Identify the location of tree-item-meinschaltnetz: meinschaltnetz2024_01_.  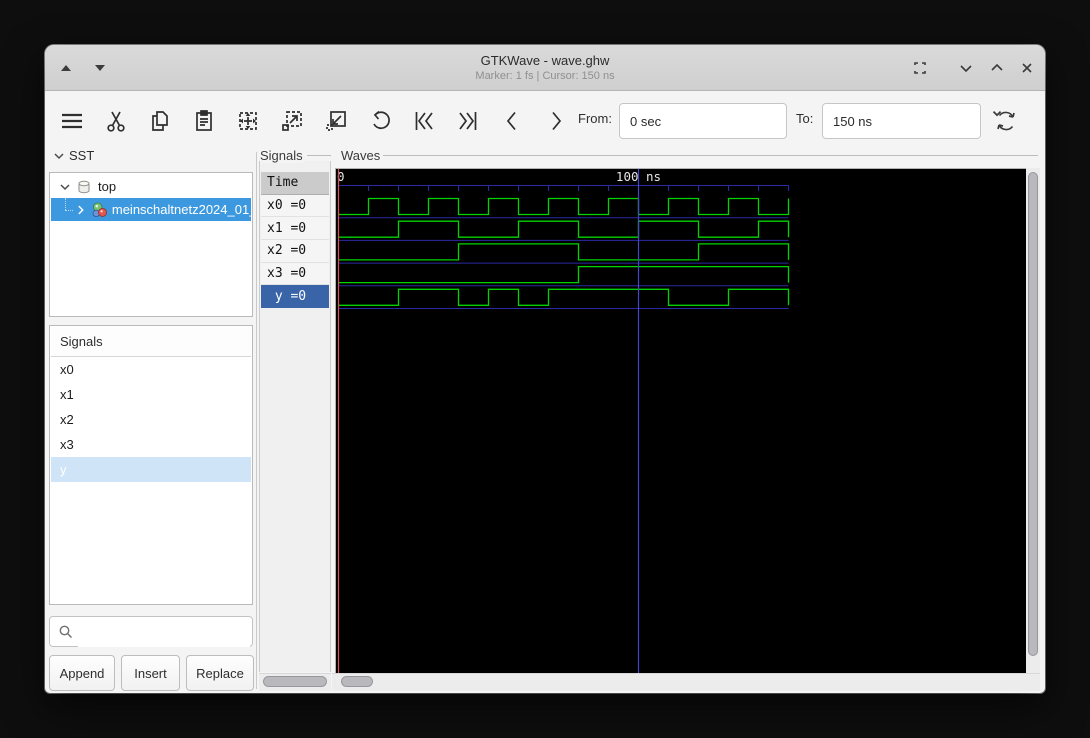
(151, 209).